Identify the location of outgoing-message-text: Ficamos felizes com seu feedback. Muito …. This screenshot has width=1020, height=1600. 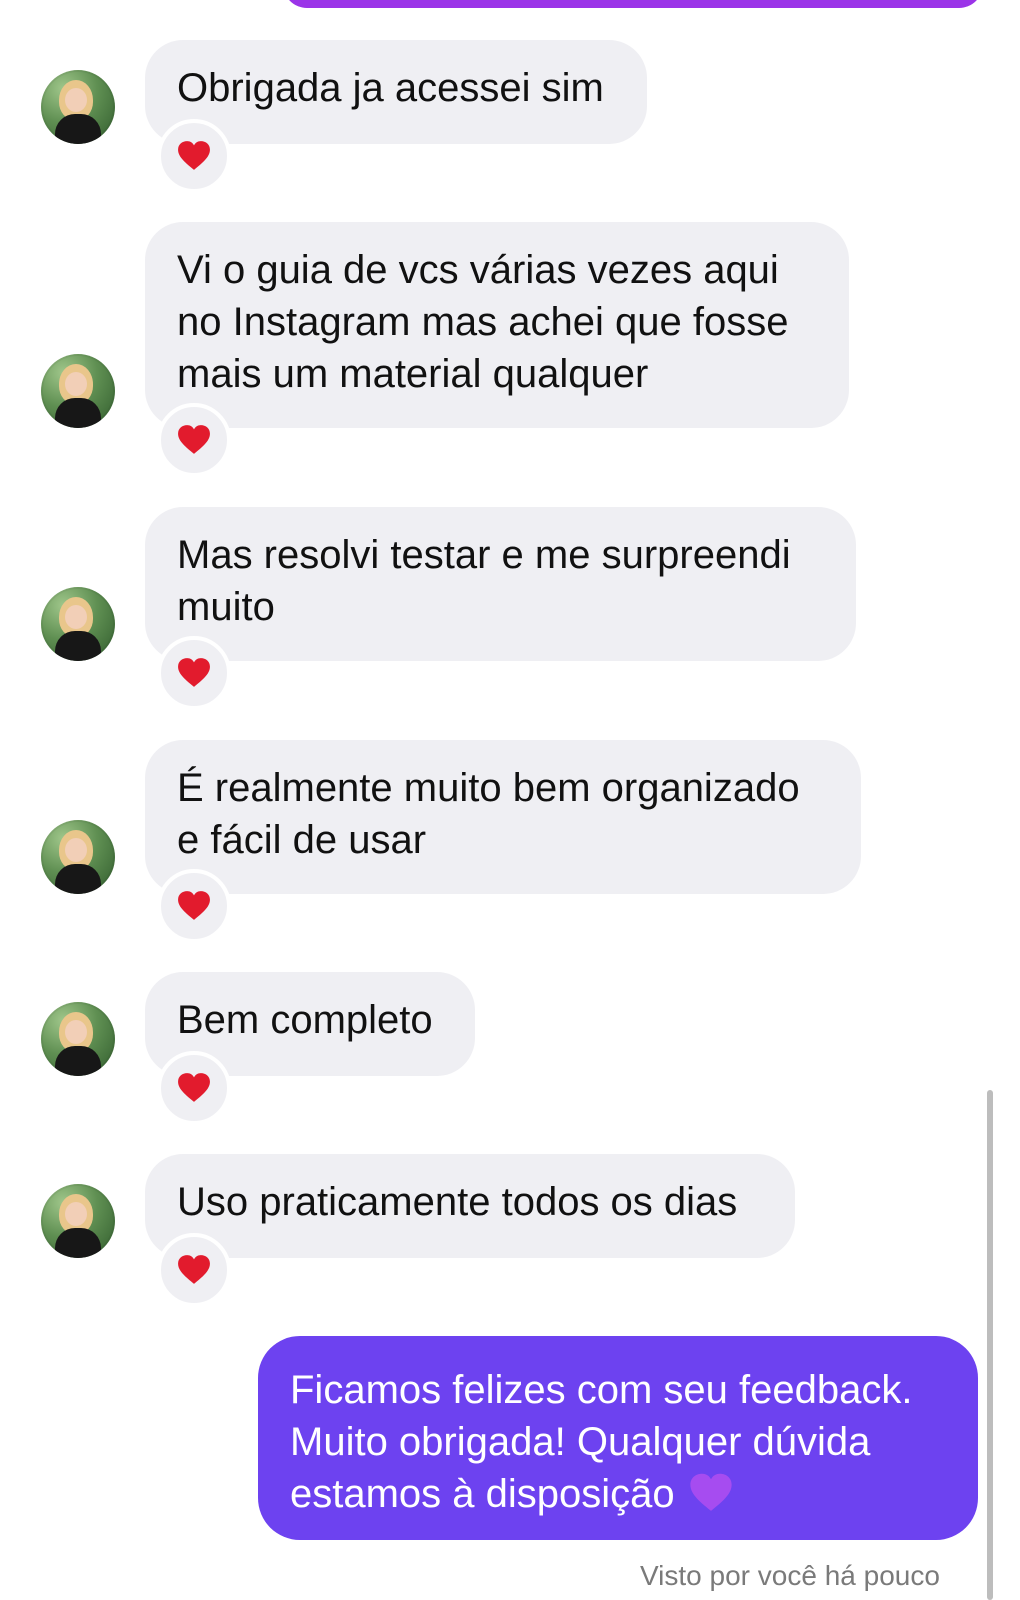
(601, 1442).